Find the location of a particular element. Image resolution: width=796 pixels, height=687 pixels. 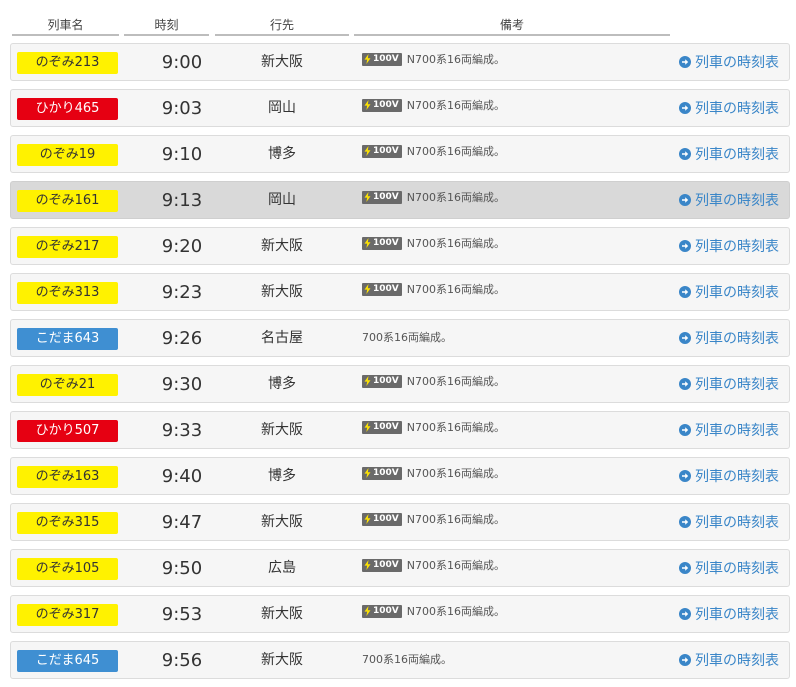

header-train-name: 列車名 is located at coordinates (65, 25).